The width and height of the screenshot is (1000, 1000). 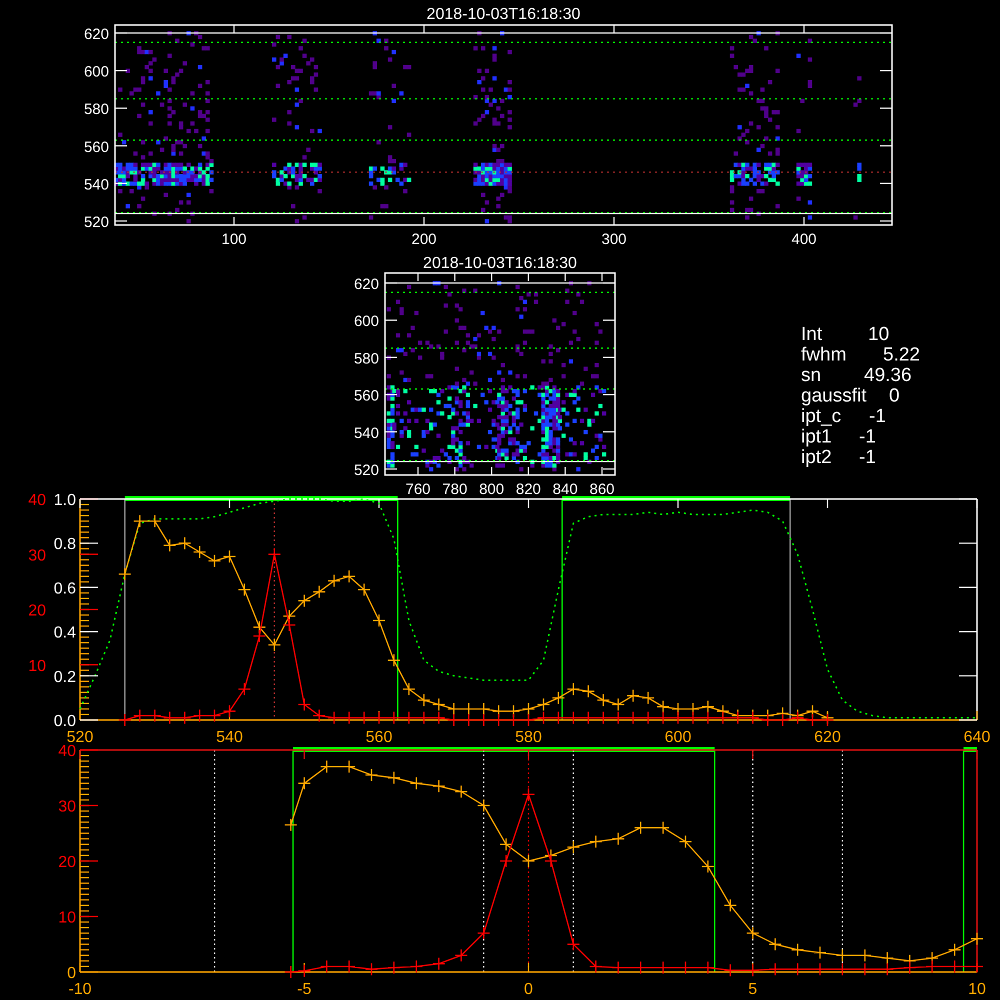 I want to click on range-bar, so click(x=970, y=749).